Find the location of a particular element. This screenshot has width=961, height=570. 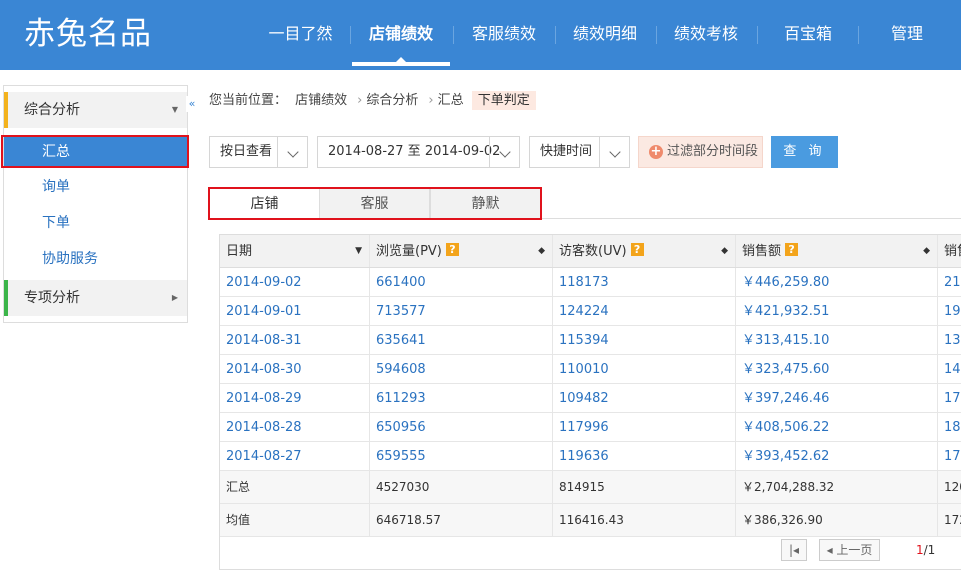

cell-pv: 650956 is located at coordinates (461, 427).